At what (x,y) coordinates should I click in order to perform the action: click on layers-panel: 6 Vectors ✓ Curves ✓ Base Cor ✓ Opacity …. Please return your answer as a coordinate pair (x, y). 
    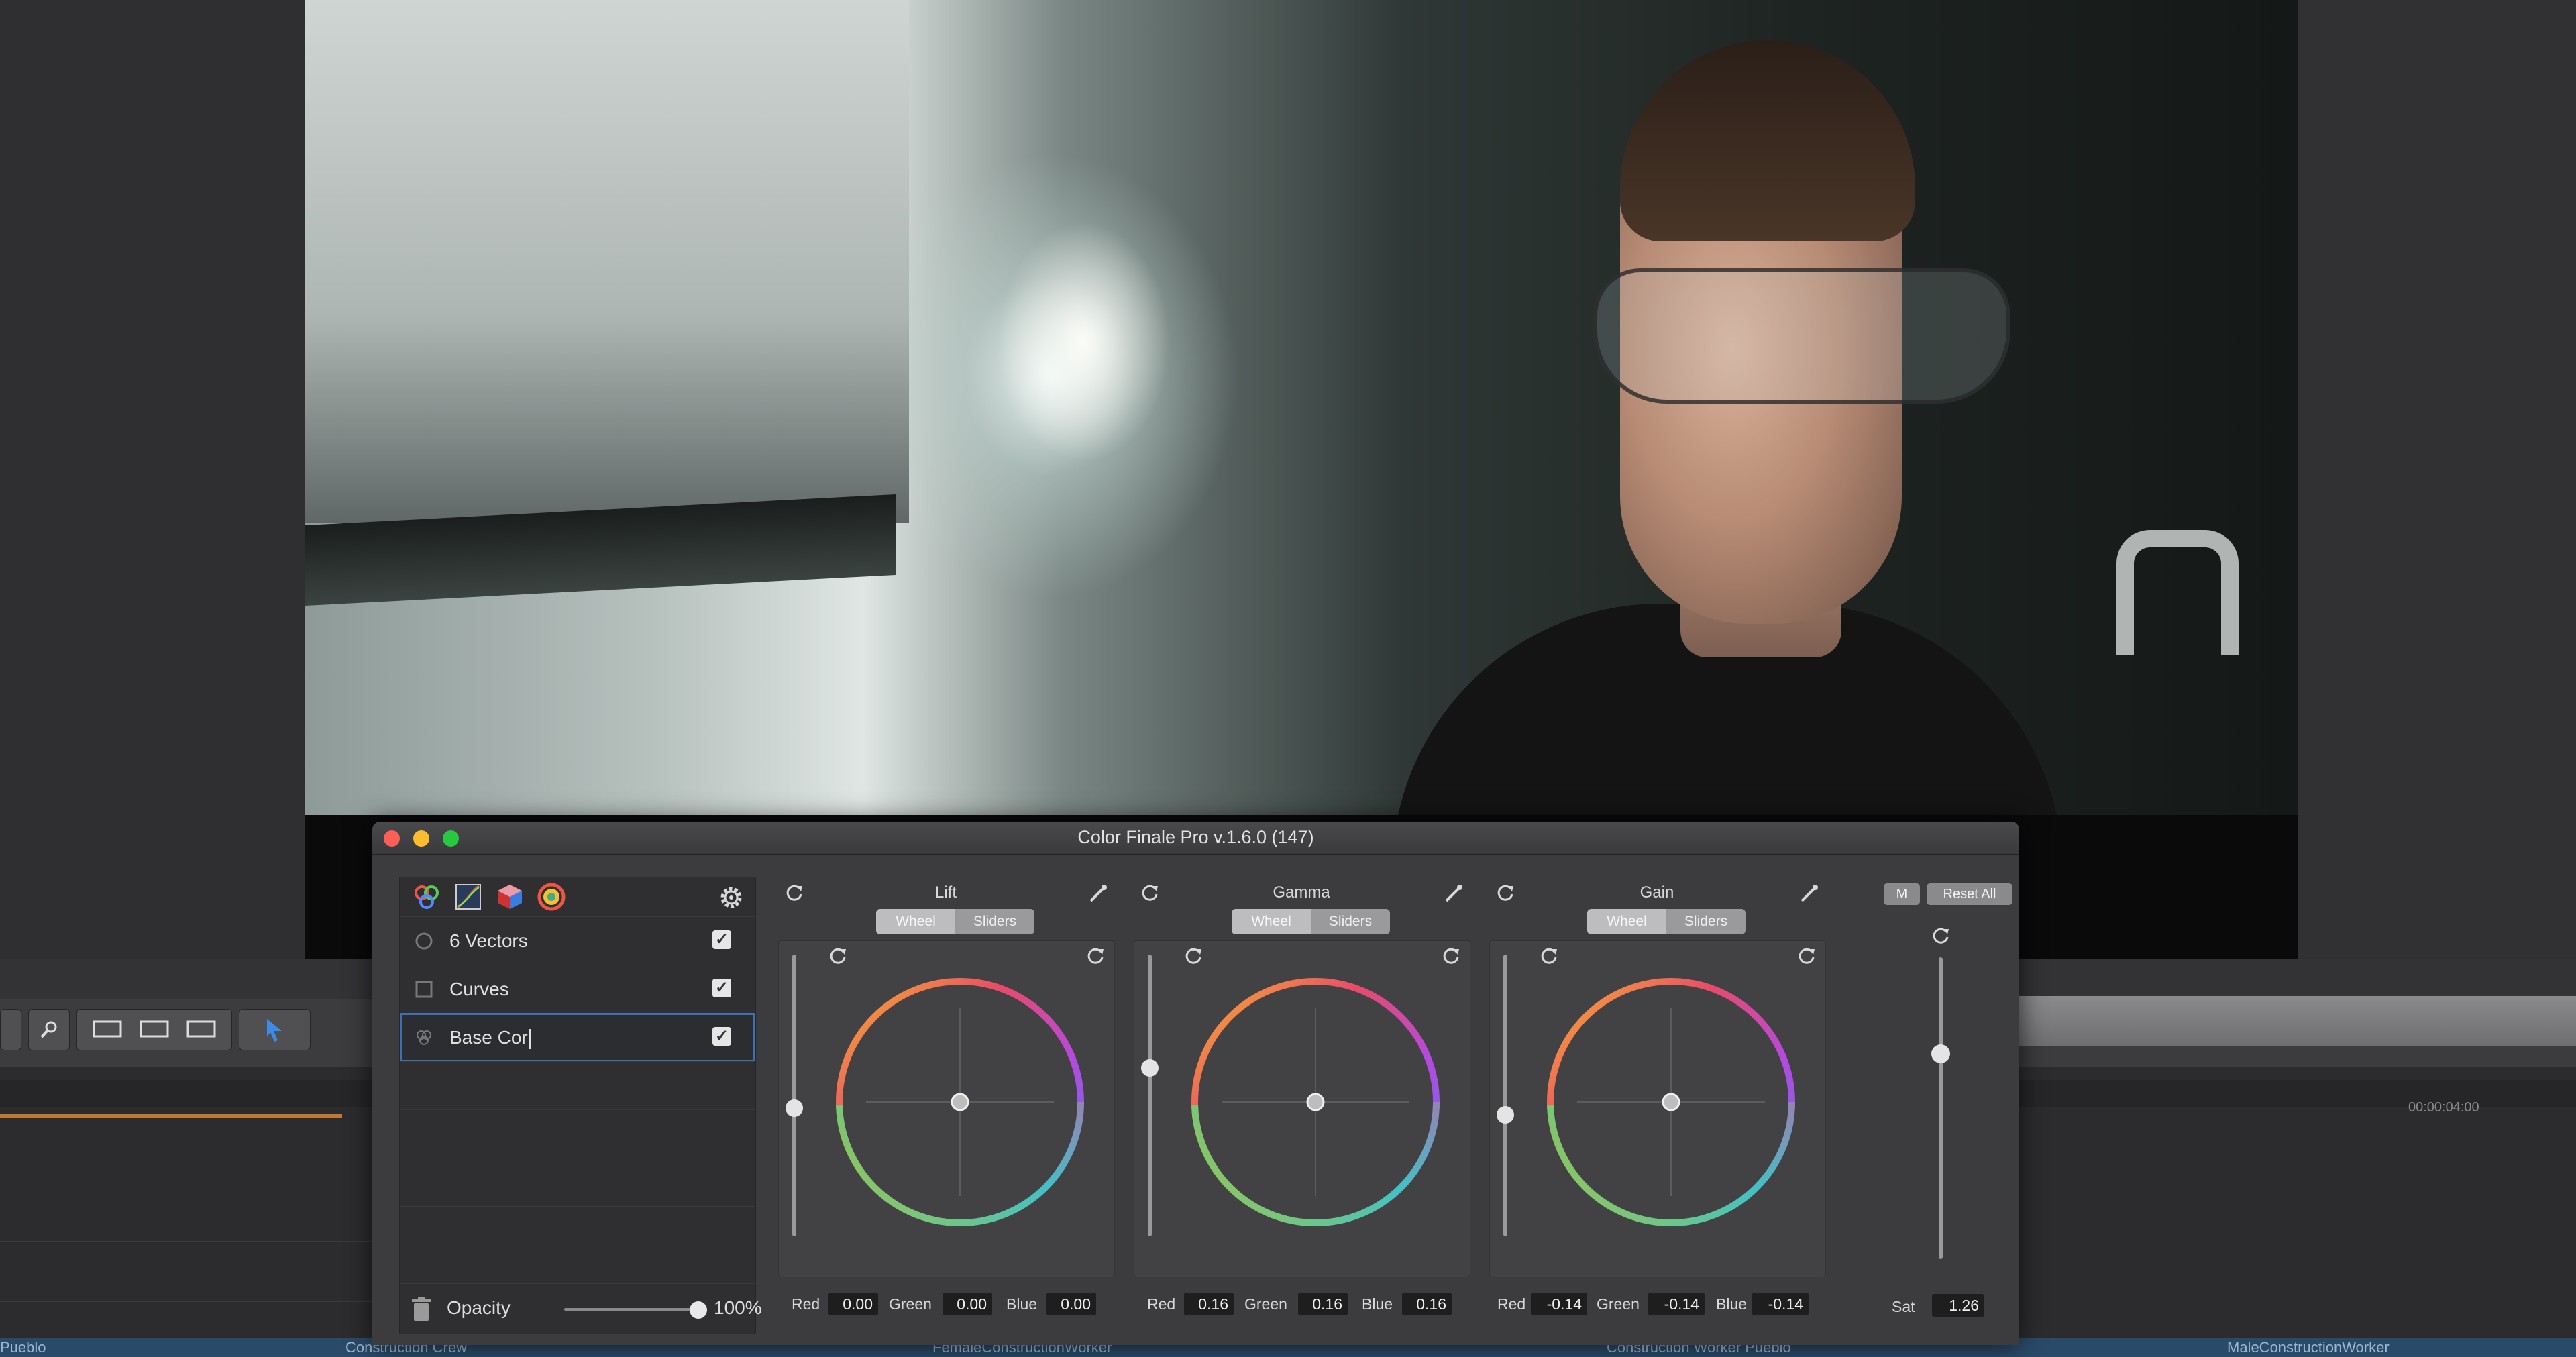
    Looking at the image, I should click on (580, 1105).